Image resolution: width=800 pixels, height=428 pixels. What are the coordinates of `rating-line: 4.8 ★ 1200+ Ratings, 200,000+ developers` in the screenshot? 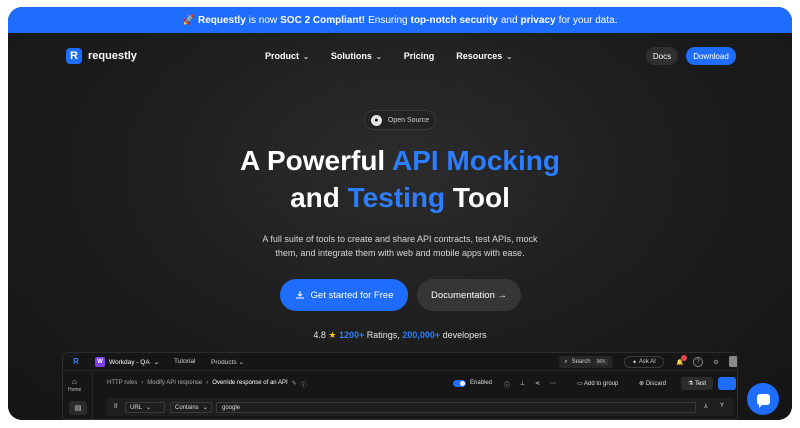 It's located at (400, 335).